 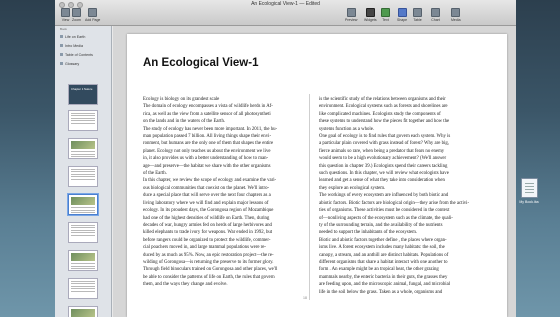 I want to click on sidebar-item: Glossary, so click(x=83, y=63).